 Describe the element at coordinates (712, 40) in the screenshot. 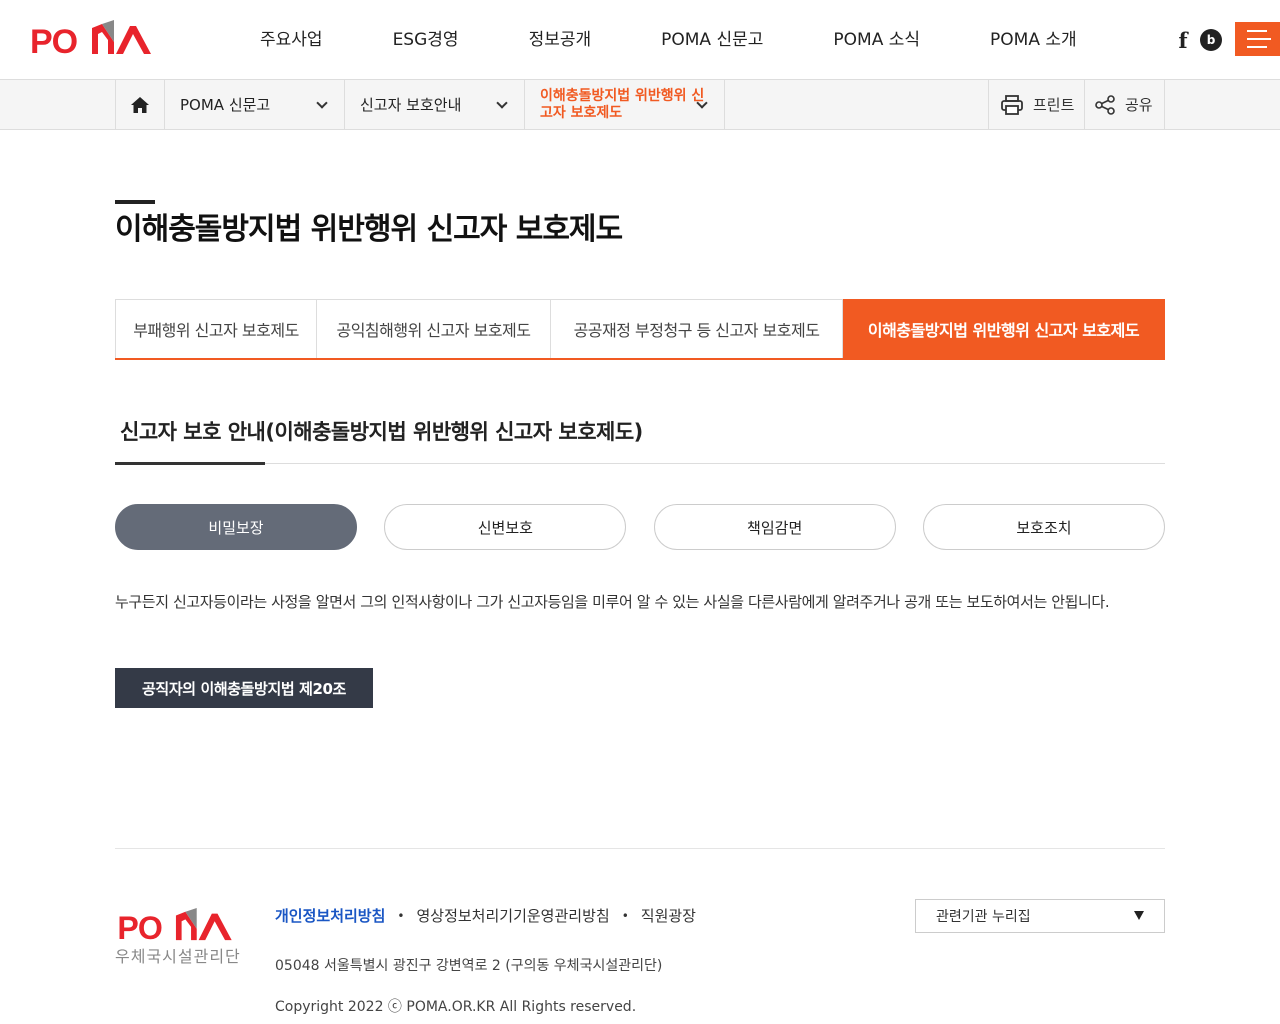

I see `nav-item-sinmungo: POMA 신문고` at that location.